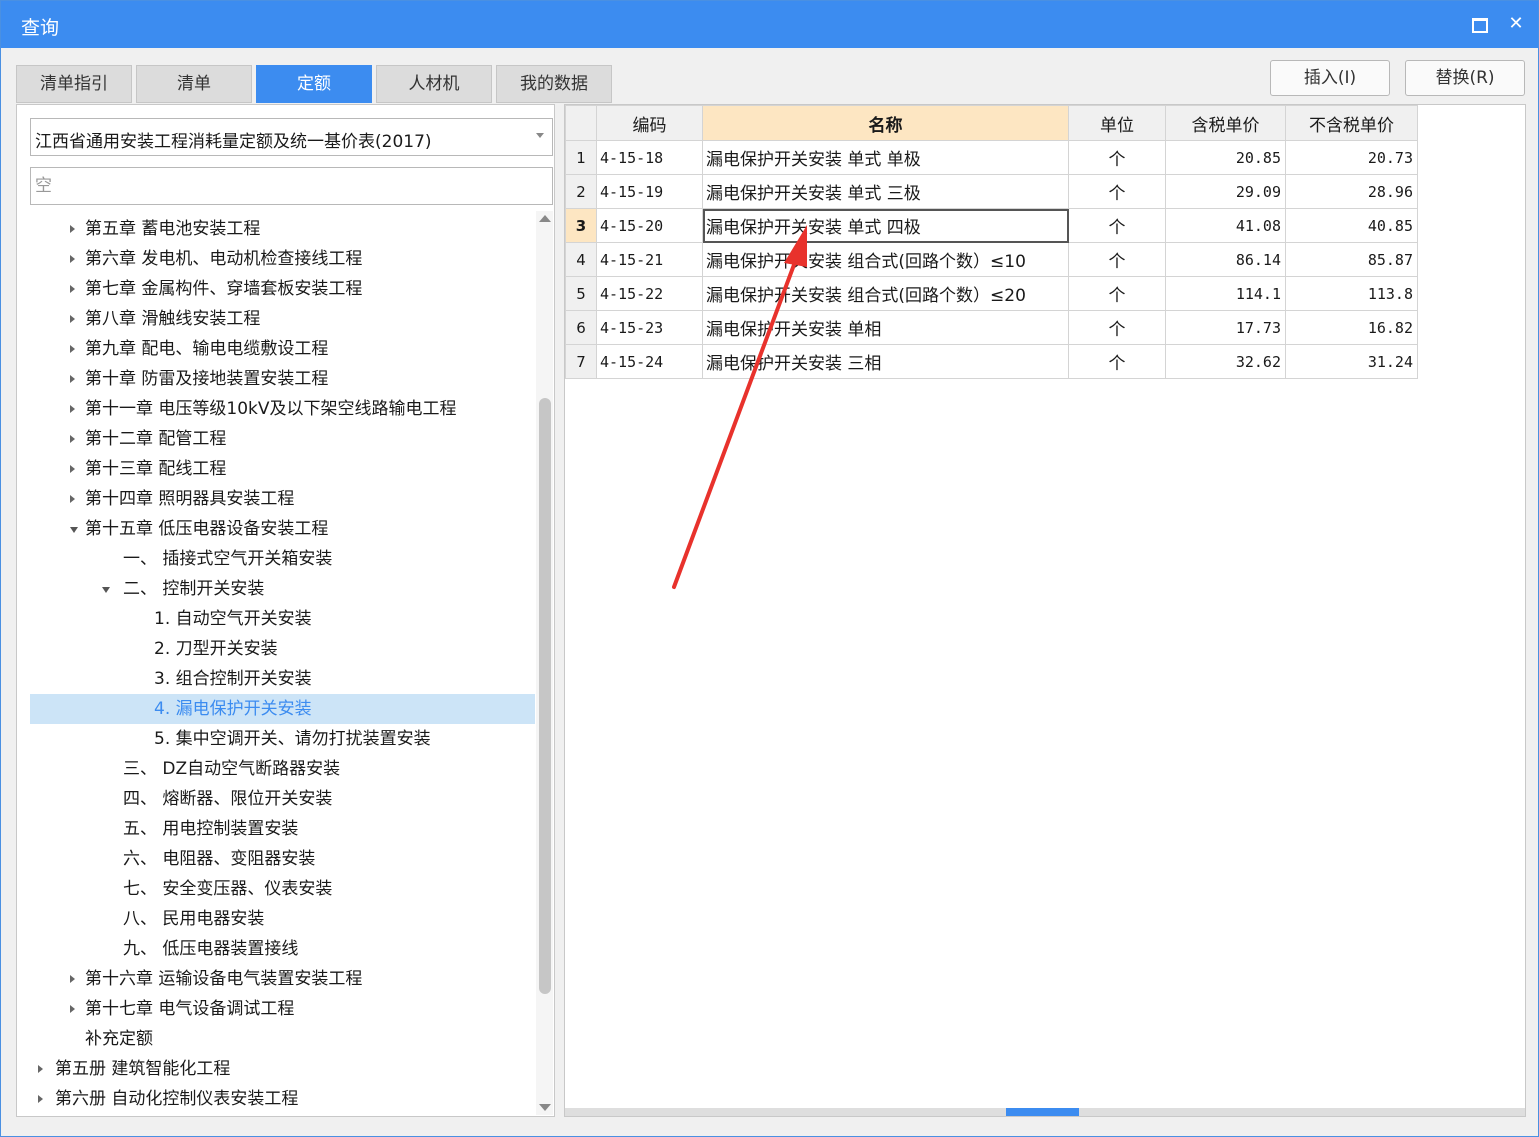 Image resolution: width=1539 pixels, height=1137 pixels. What do you see at coordinates (885, 225) in the screenshot?
I see `cell-name: 漏电保护开关安装 单式 四极` at bounding box center [885, 225].